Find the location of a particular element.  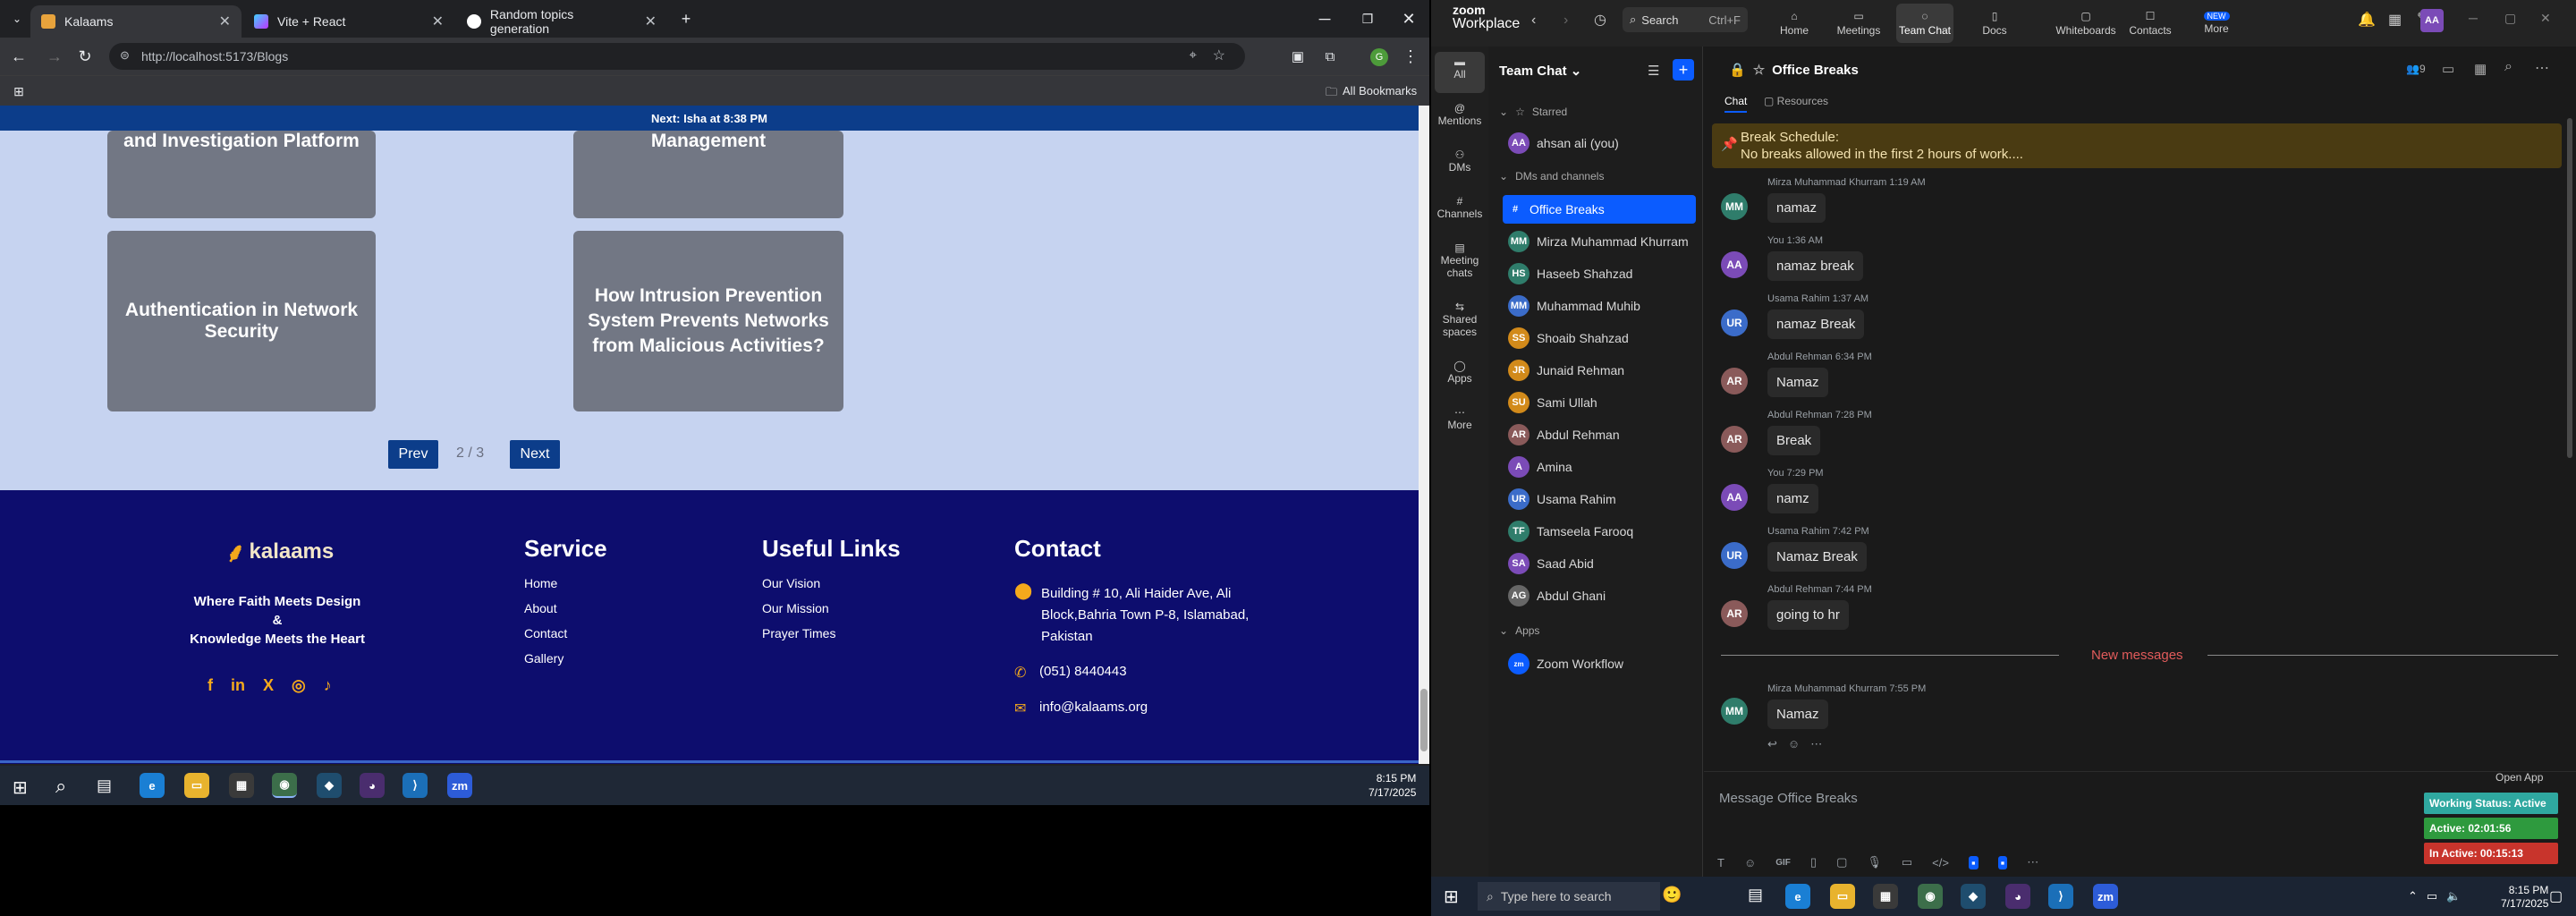

status-working: Working Status: Active is located at coordinates (2491, 803).